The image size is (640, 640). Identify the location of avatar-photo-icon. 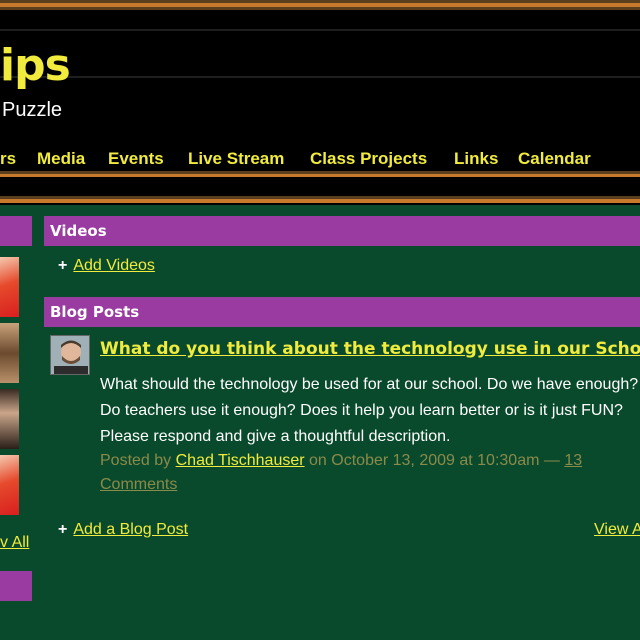
(70, 355).